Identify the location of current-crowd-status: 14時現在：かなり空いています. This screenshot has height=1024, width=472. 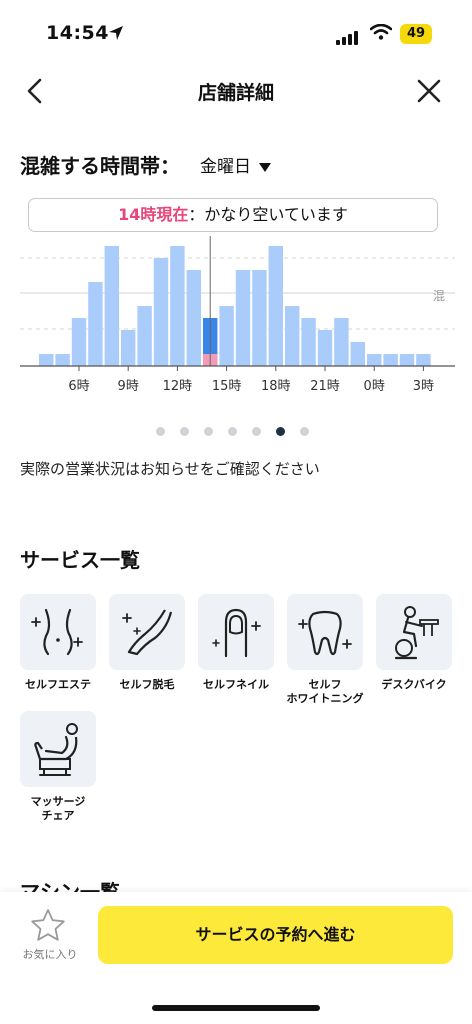
(233, 215).